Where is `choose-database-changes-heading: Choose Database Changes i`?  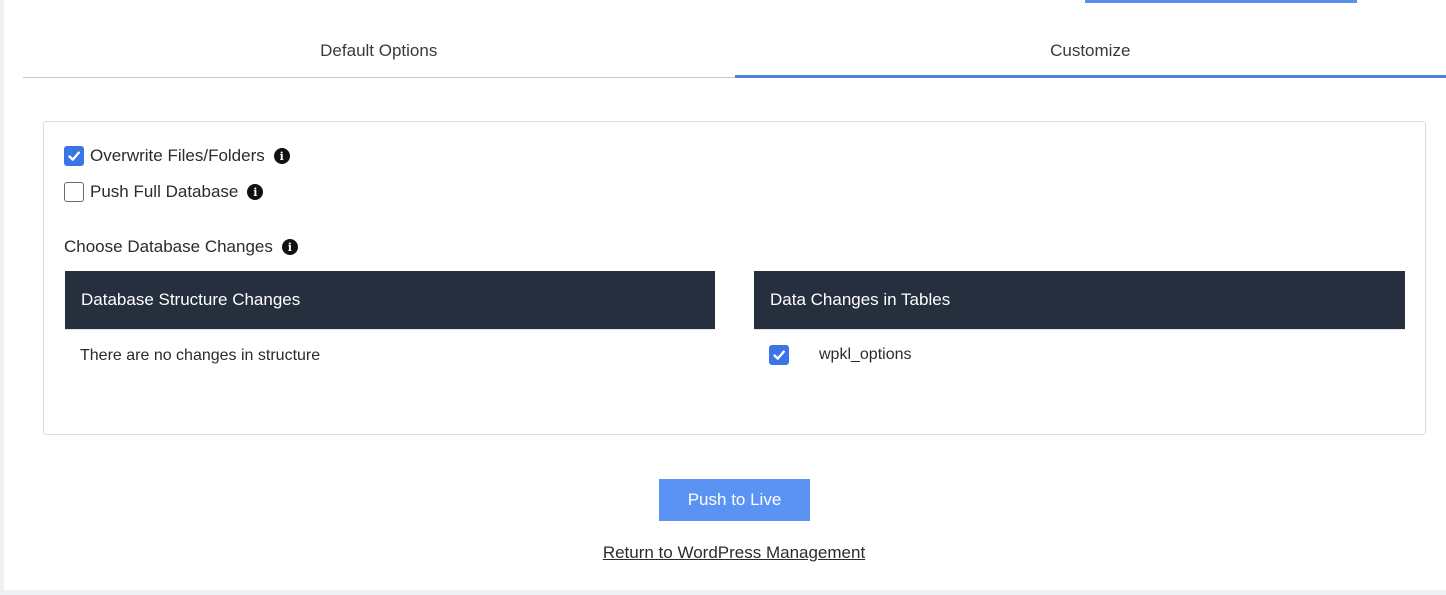
choose-database-changes-heading: Choose Database Changes i is located at coordinates (181, 247).